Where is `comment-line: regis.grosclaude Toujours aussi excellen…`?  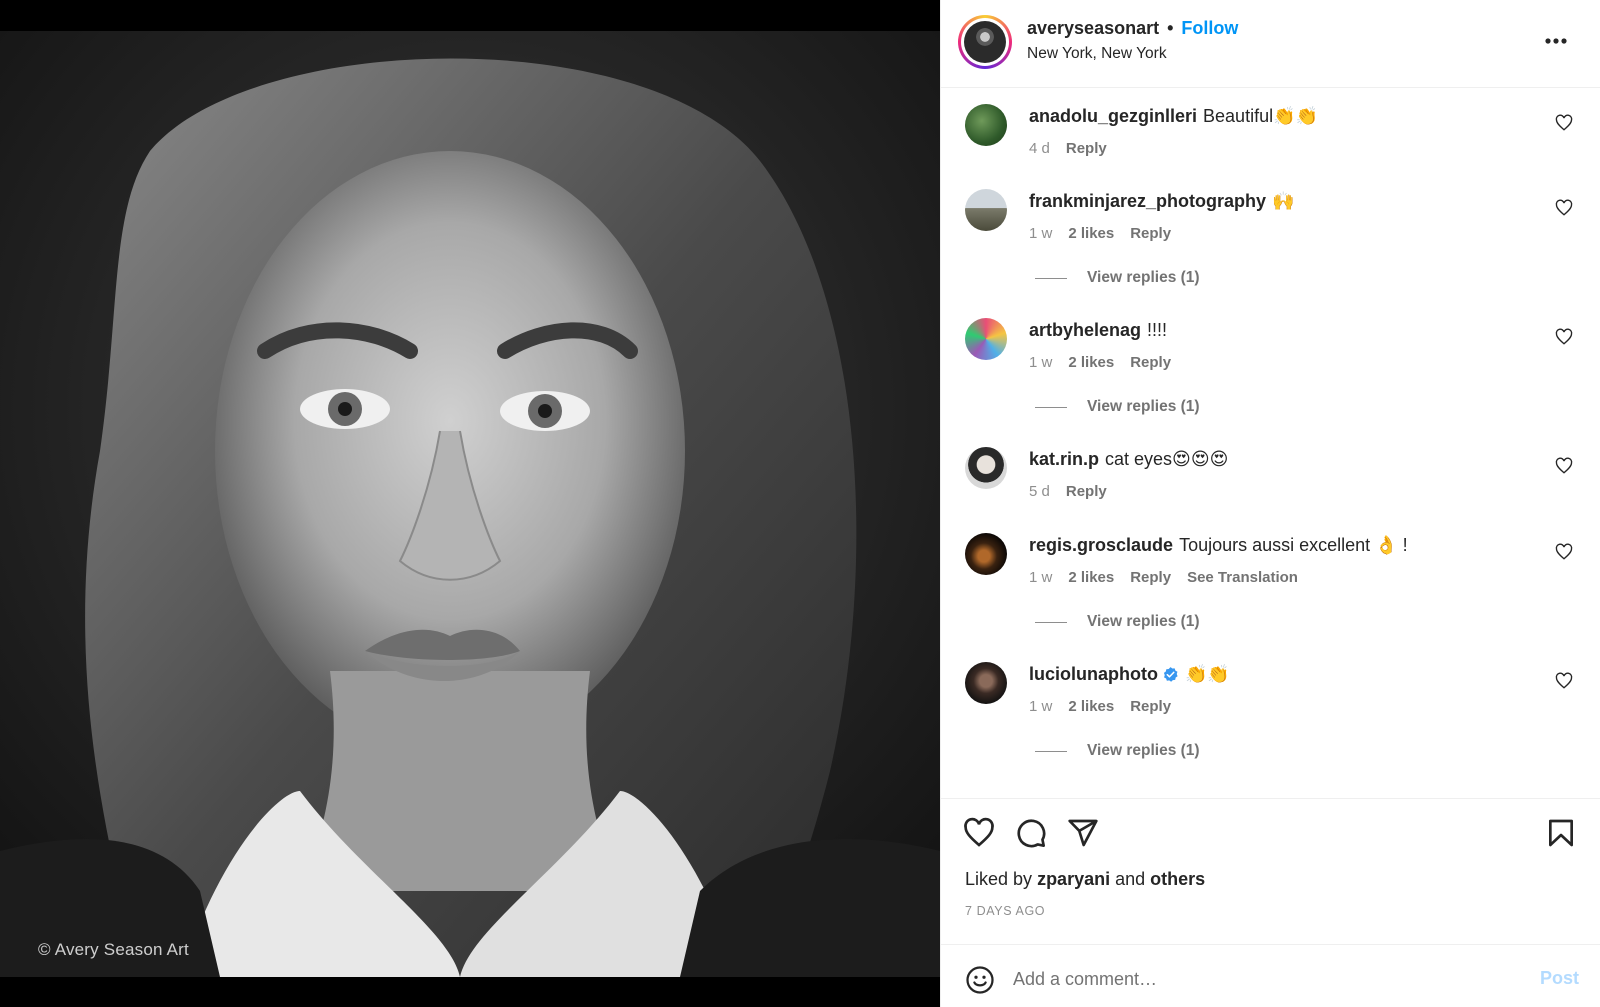
comment-line: regis.grosclaude Toujours aussi excellen… is located at coordinates (1218, 545).